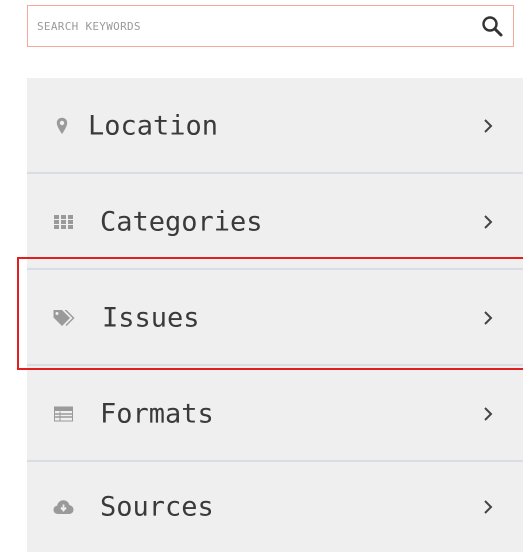 Image resolution: width=523 pixels, height=552 pixels. I want to click on menu-item-label: Issues, so click(151, 318).